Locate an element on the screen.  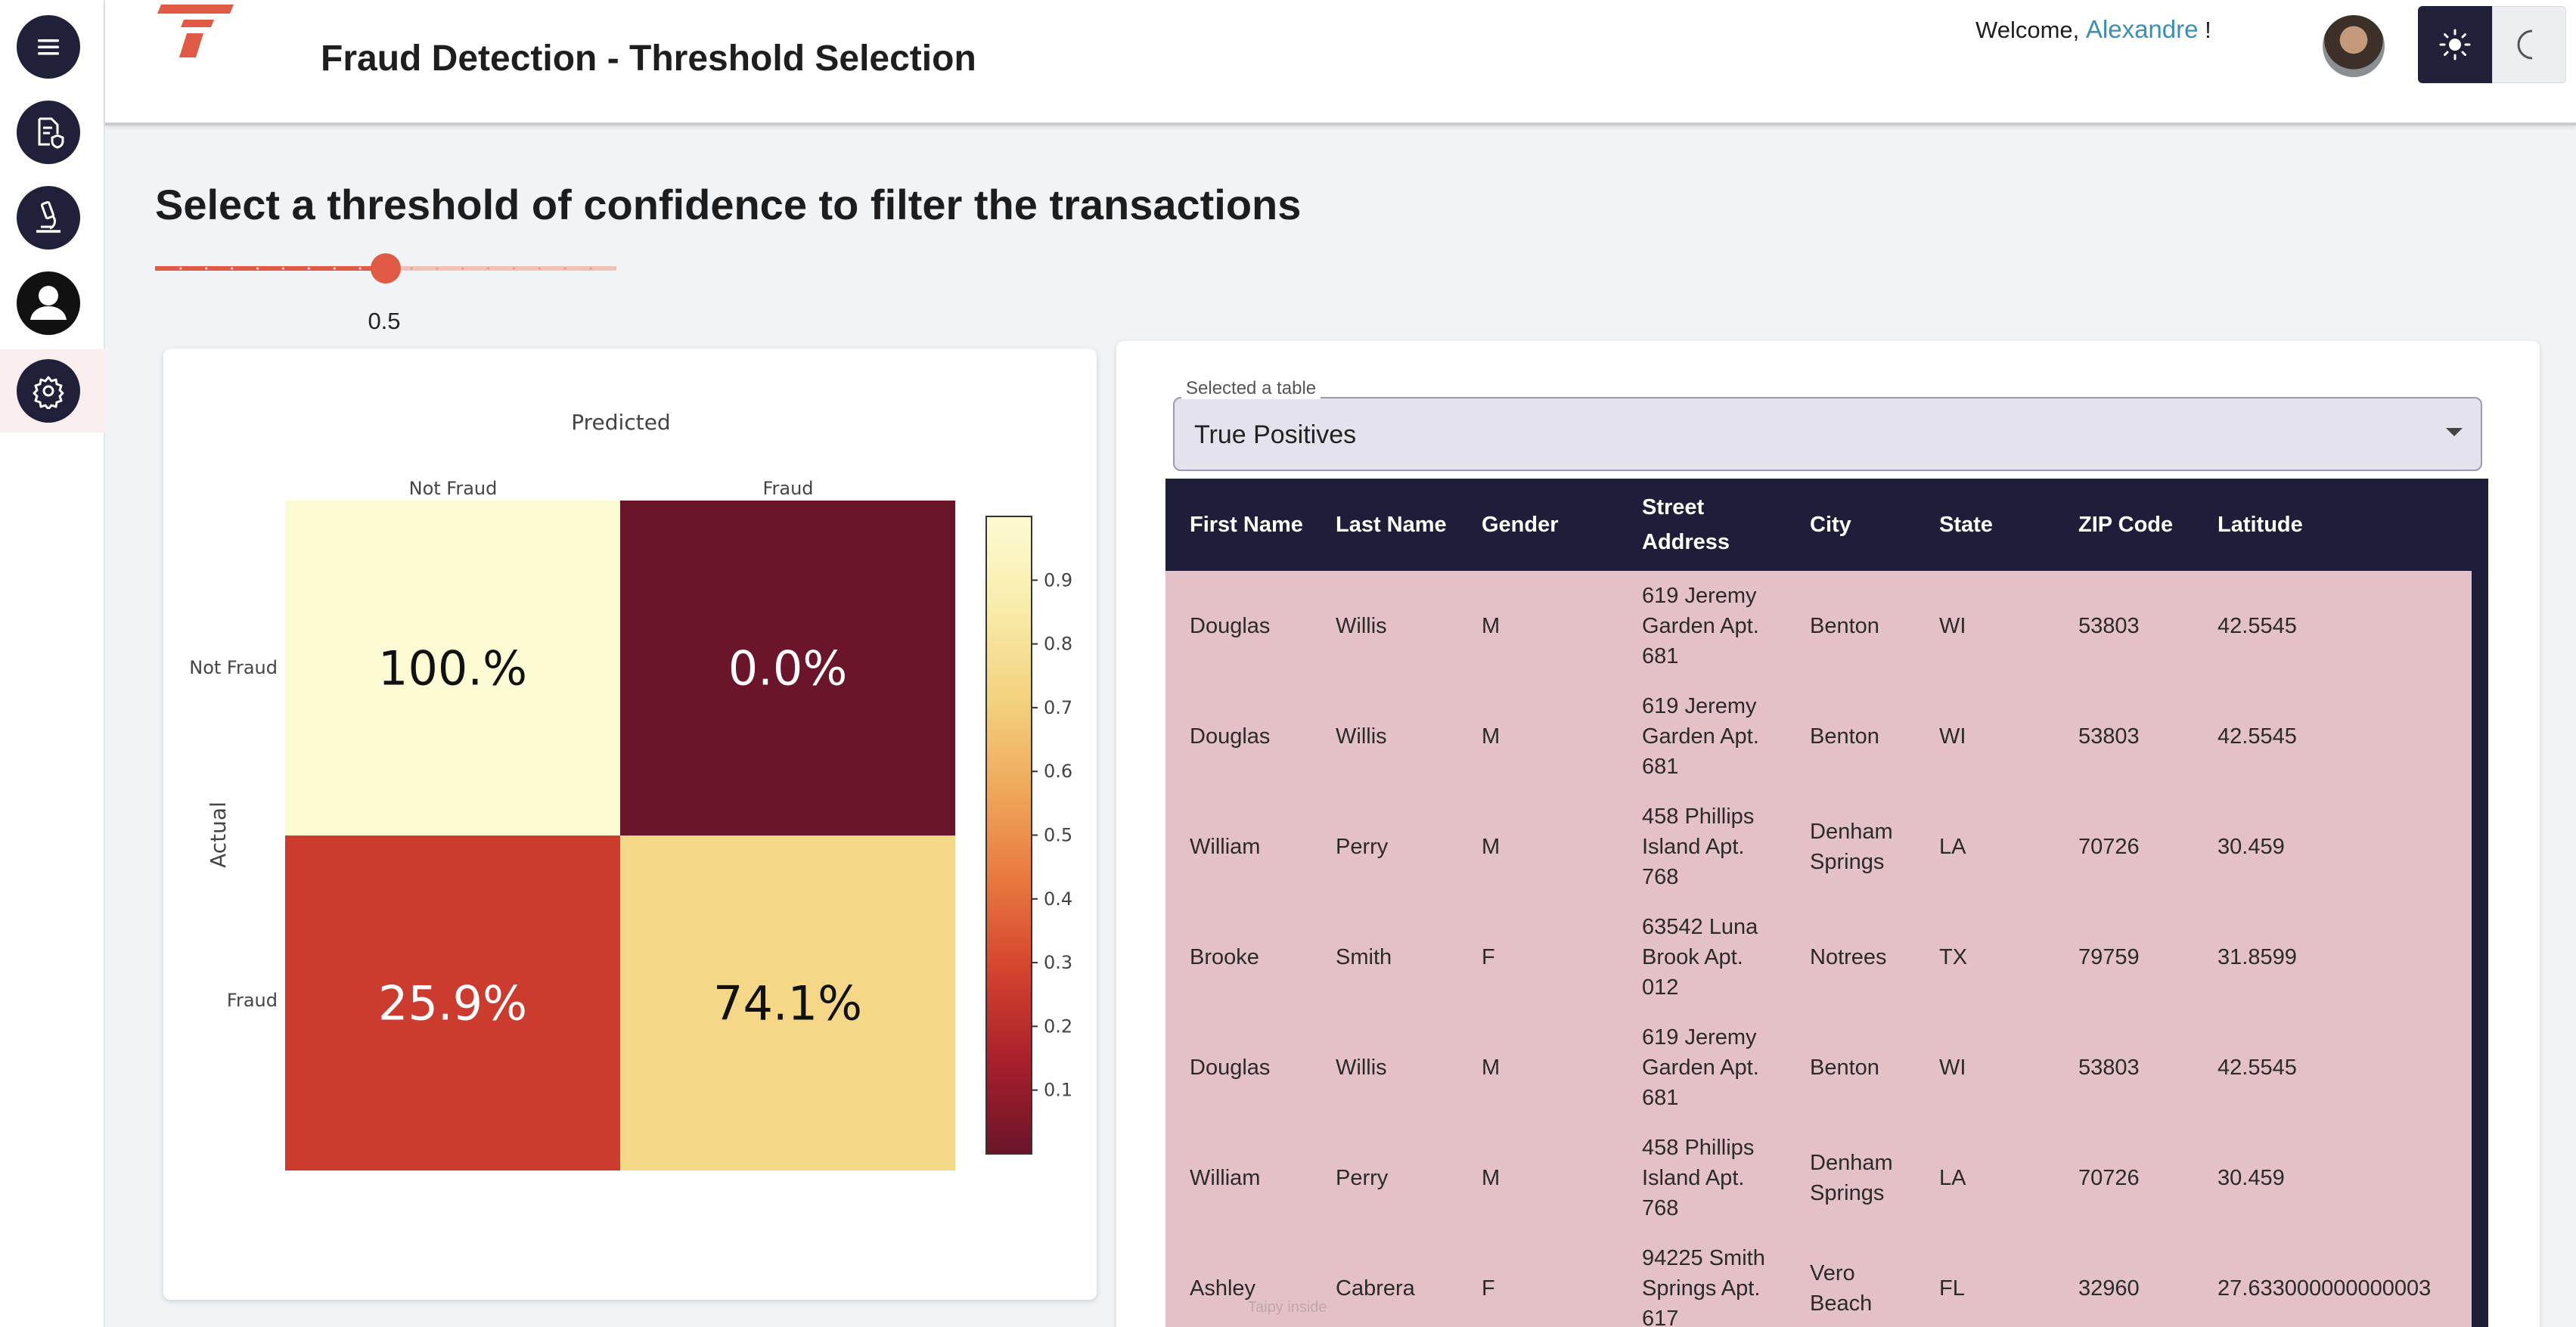
table-cell: TX is located at coordinates (1984, 957).